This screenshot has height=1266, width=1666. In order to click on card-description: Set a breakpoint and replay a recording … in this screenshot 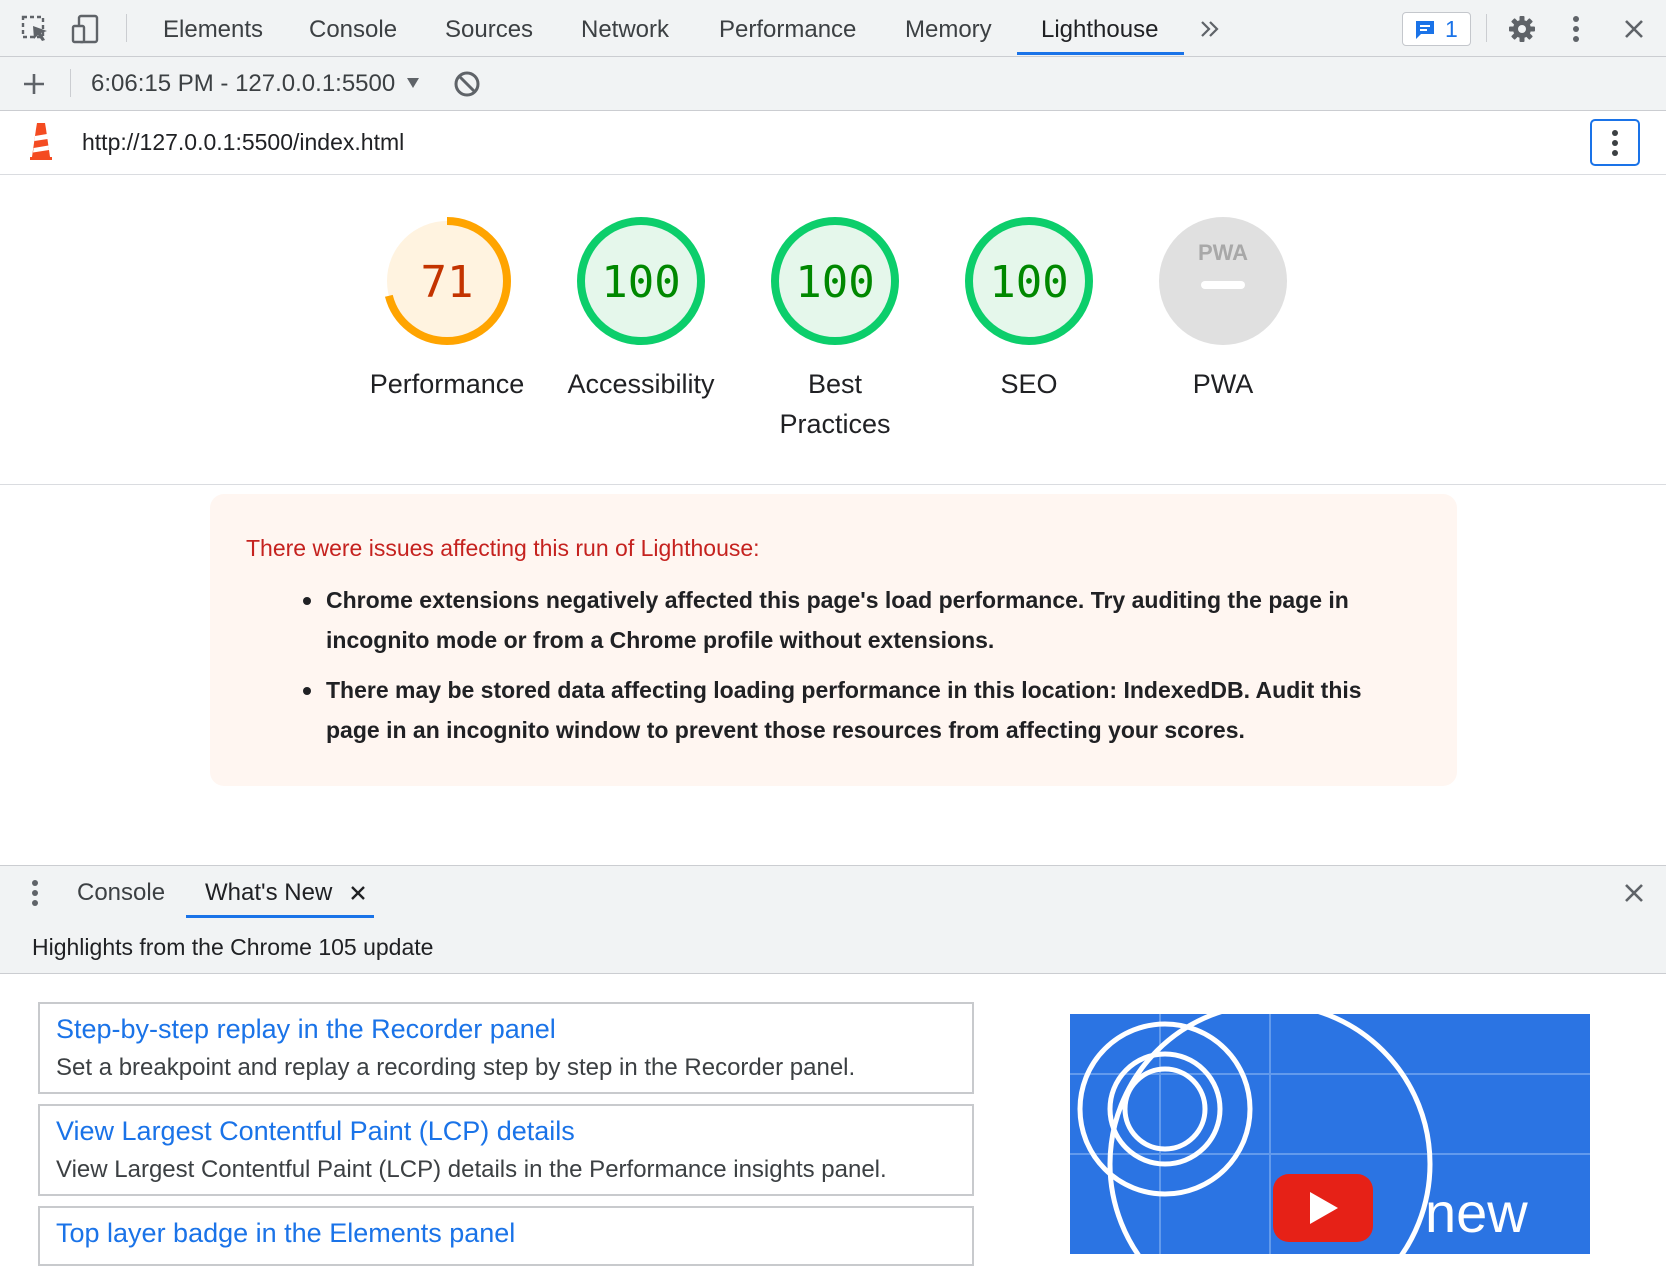, I will do `click(456, 1067)`.